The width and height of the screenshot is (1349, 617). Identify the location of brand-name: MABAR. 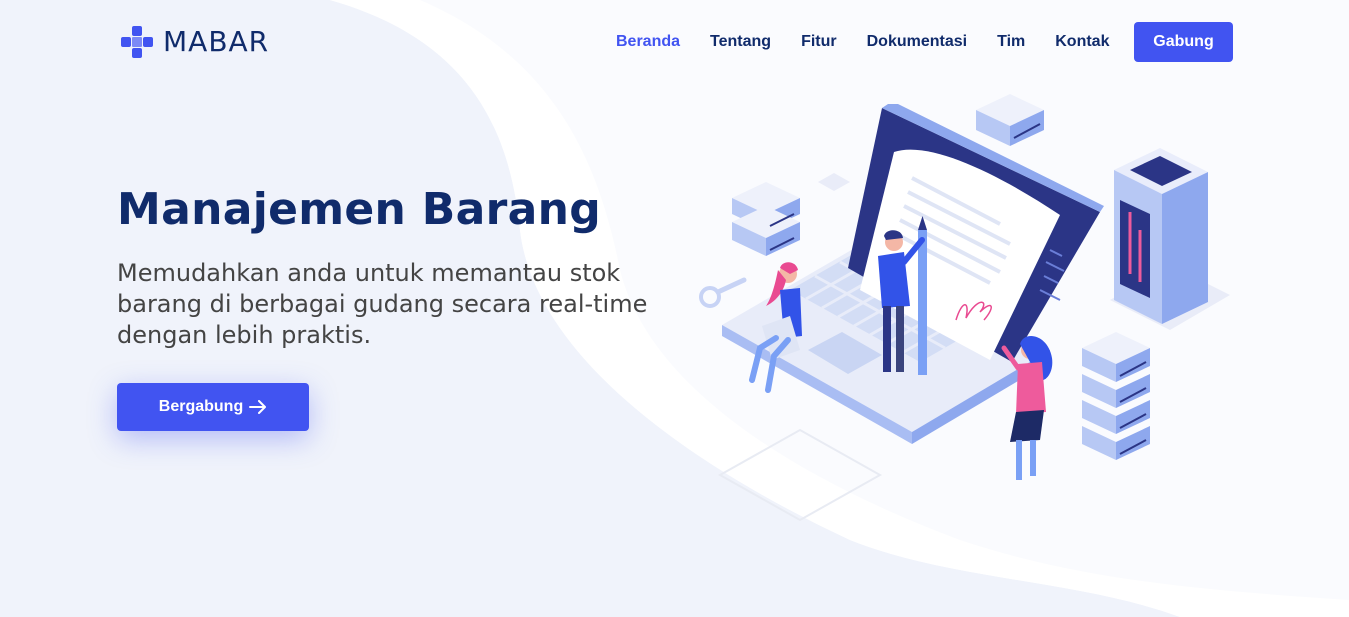
(216, 41).